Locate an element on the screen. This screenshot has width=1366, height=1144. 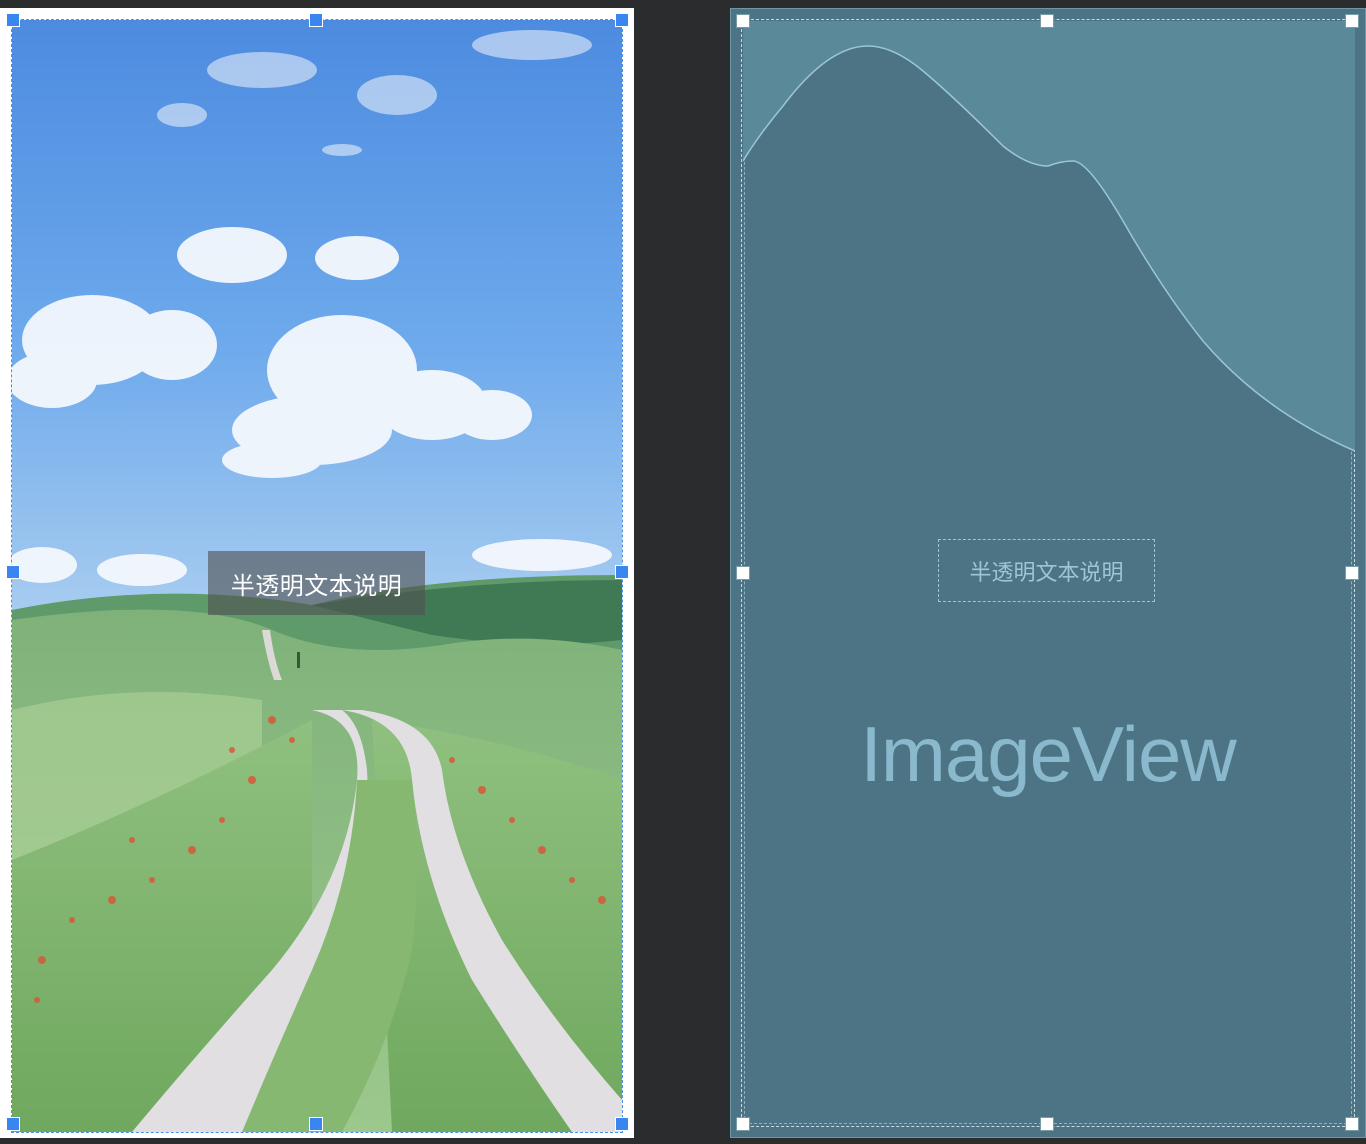
blueprint-handle-top-left is located at coordinates (743, 21).